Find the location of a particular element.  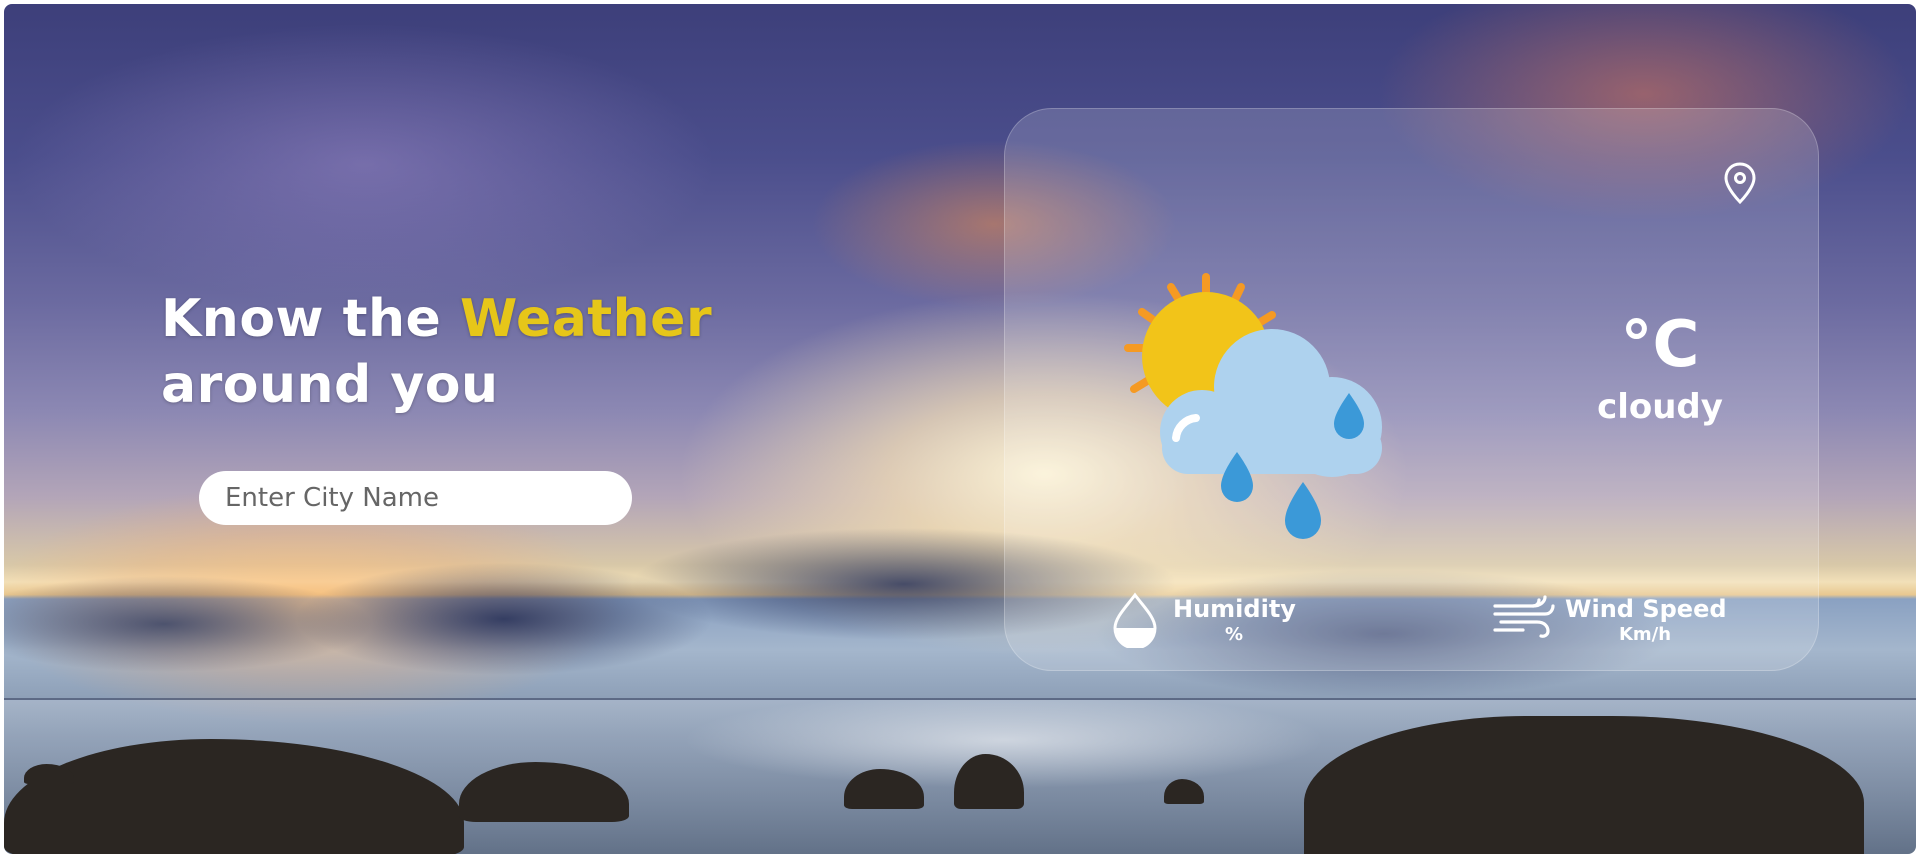

weather-condition: cloudy is located at coordinates (1660, 407).